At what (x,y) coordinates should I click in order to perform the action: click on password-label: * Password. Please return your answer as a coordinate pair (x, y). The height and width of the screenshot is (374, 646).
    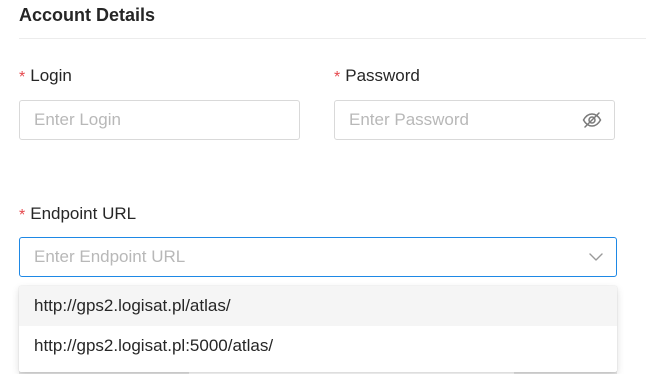
    Looking at the image, I should click on (377, 76).